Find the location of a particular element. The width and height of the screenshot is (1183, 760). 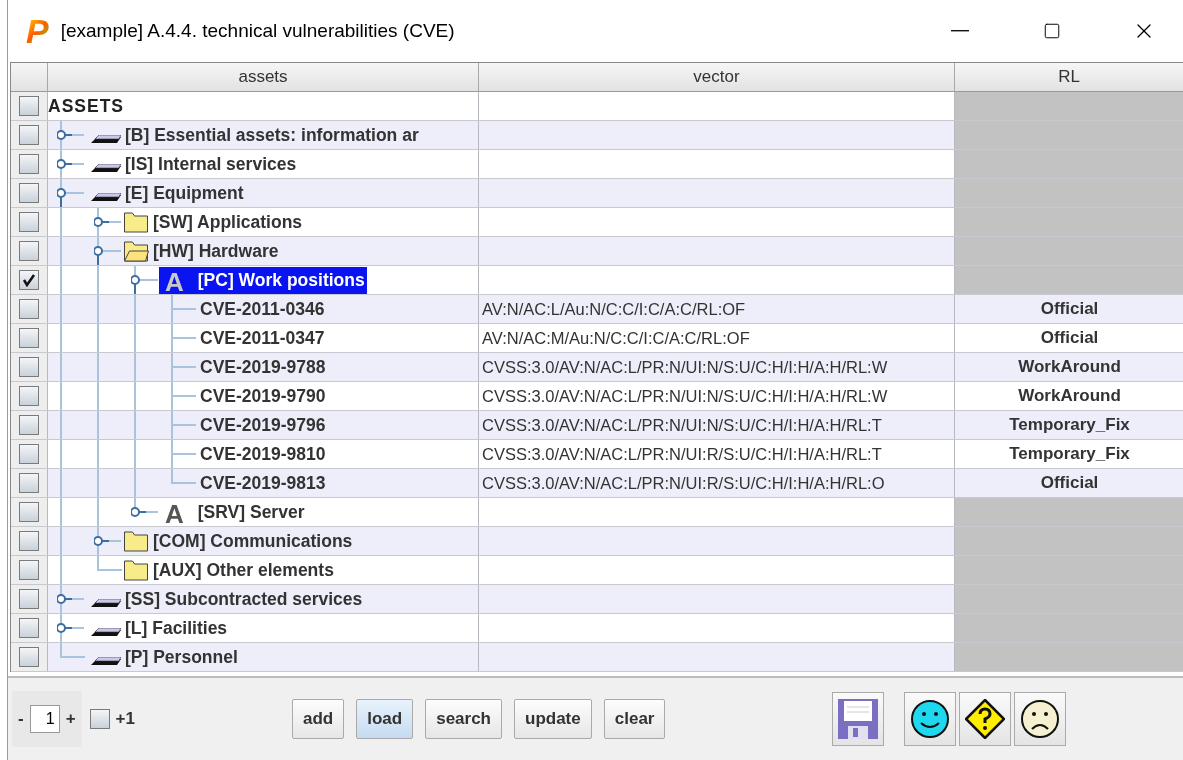

happy-face-button is located at coordinates (930, 719).